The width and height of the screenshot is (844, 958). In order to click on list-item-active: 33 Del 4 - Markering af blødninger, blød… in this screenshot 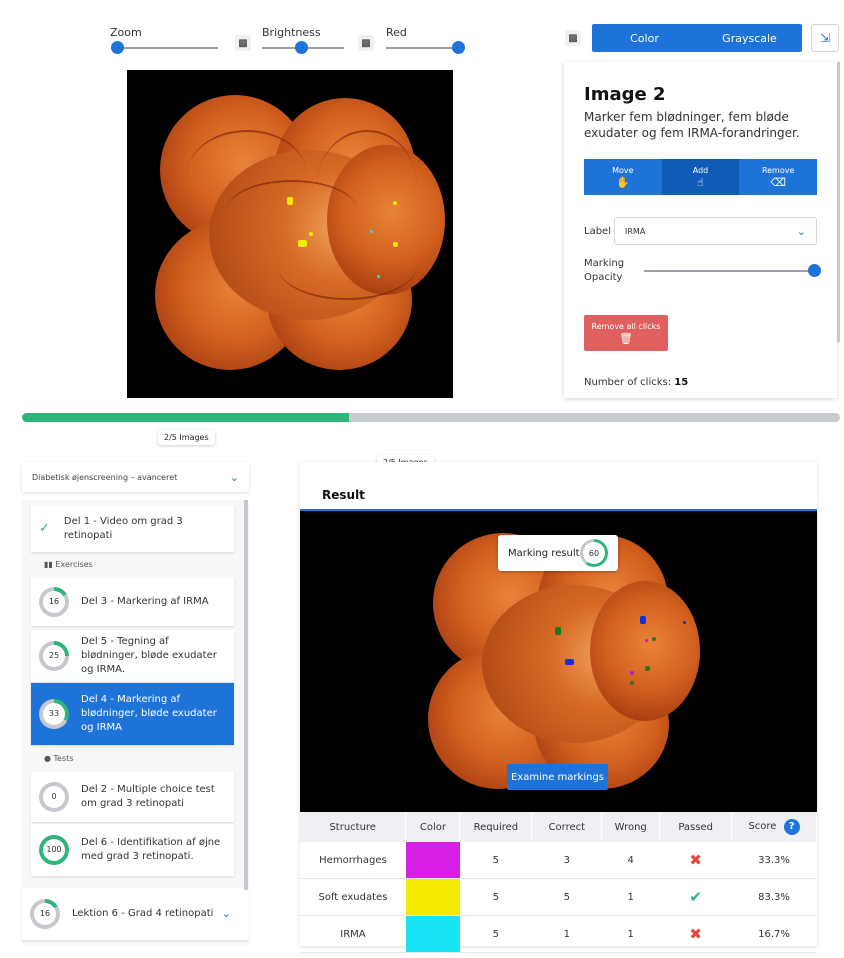, I will do `click(132, 714)`.